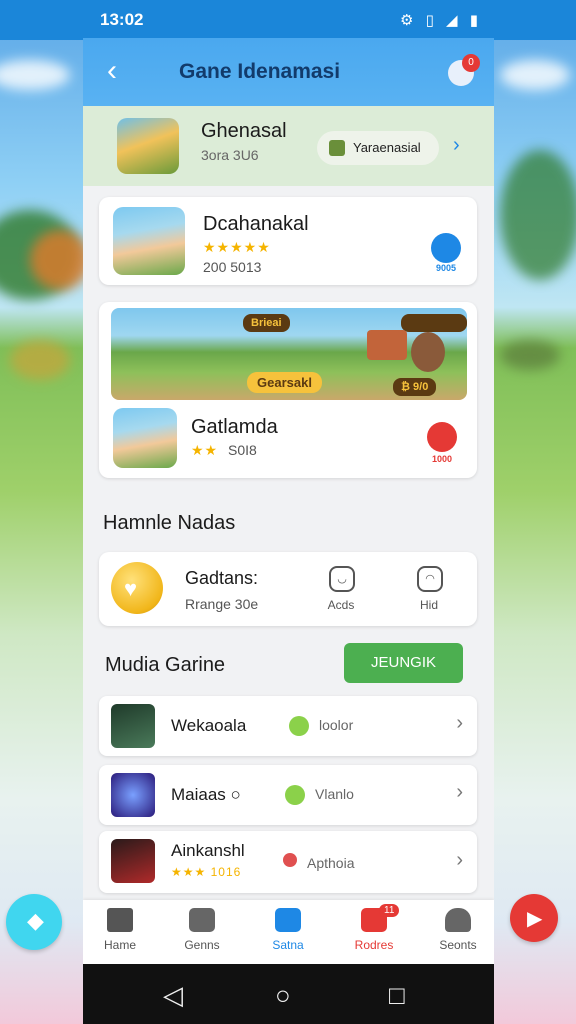  Describe the element at coordinates (415, 387) in the screenshot. I see `banner-counter: ₿ 9/0` at that location.